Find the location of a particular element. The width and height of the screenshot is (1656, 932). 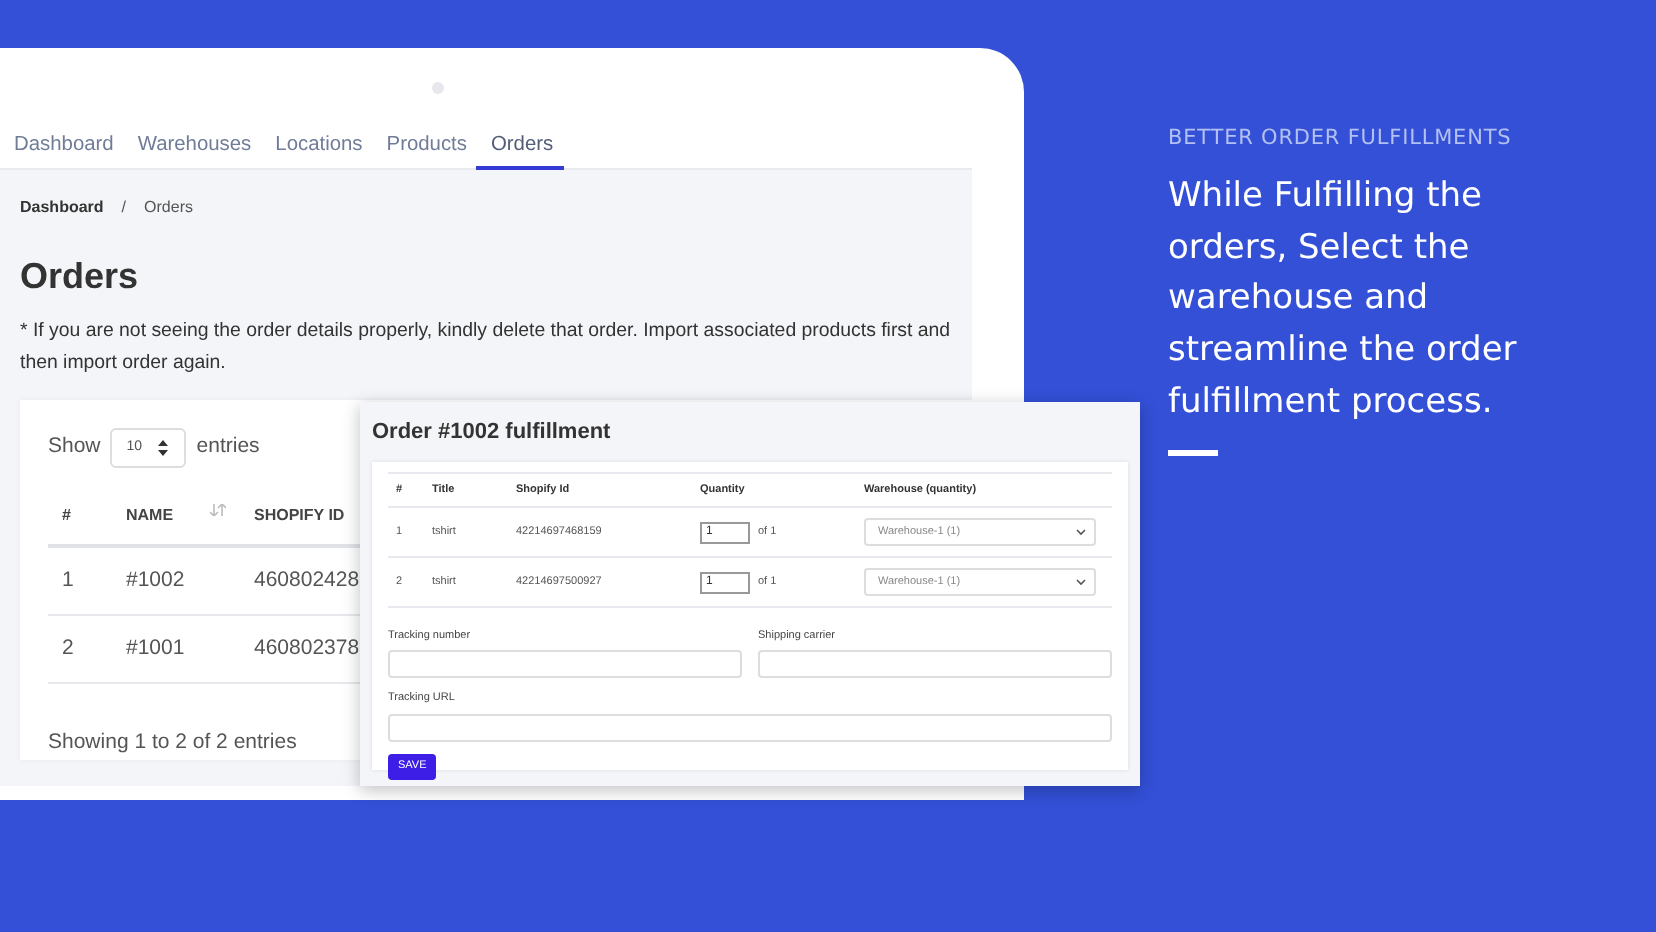

accent-line is located at coordinates (1193, 452).